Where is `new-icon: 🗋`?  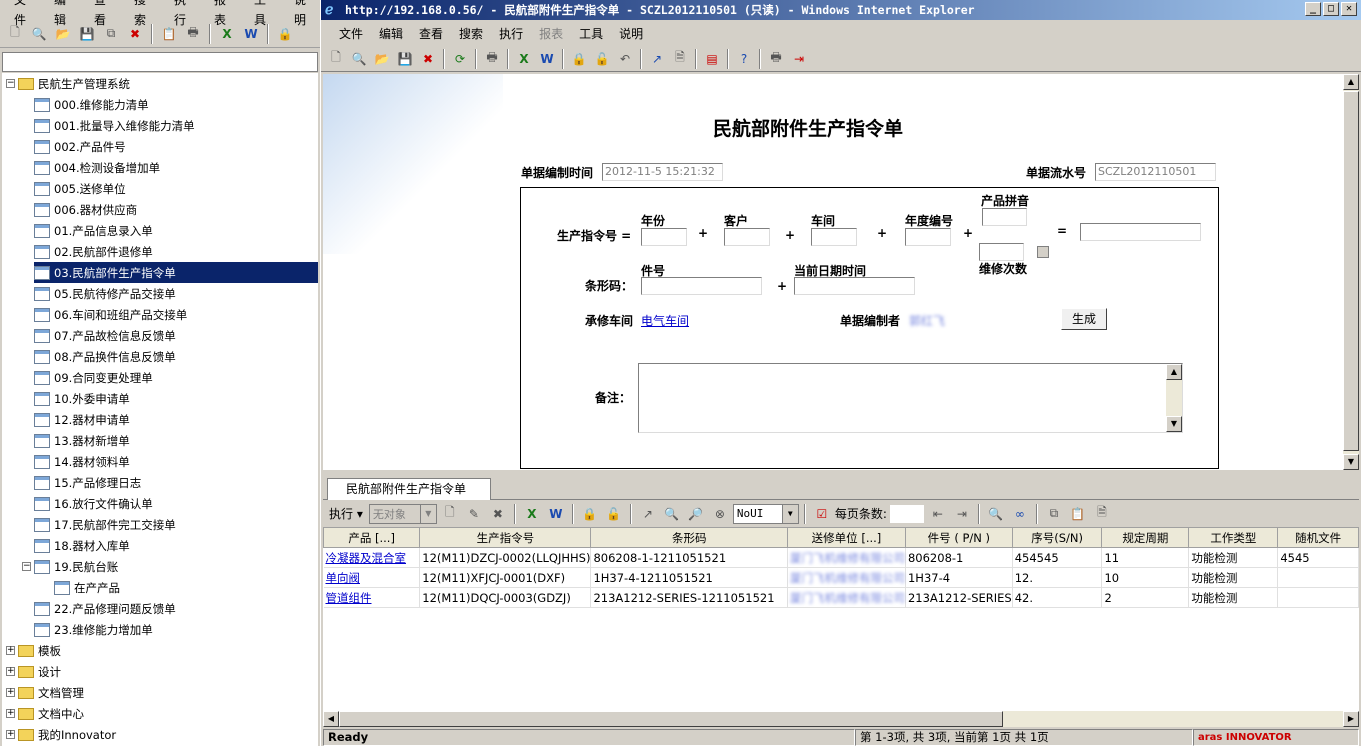 new-icon: 🗋 is located at coordinates (15, 34).